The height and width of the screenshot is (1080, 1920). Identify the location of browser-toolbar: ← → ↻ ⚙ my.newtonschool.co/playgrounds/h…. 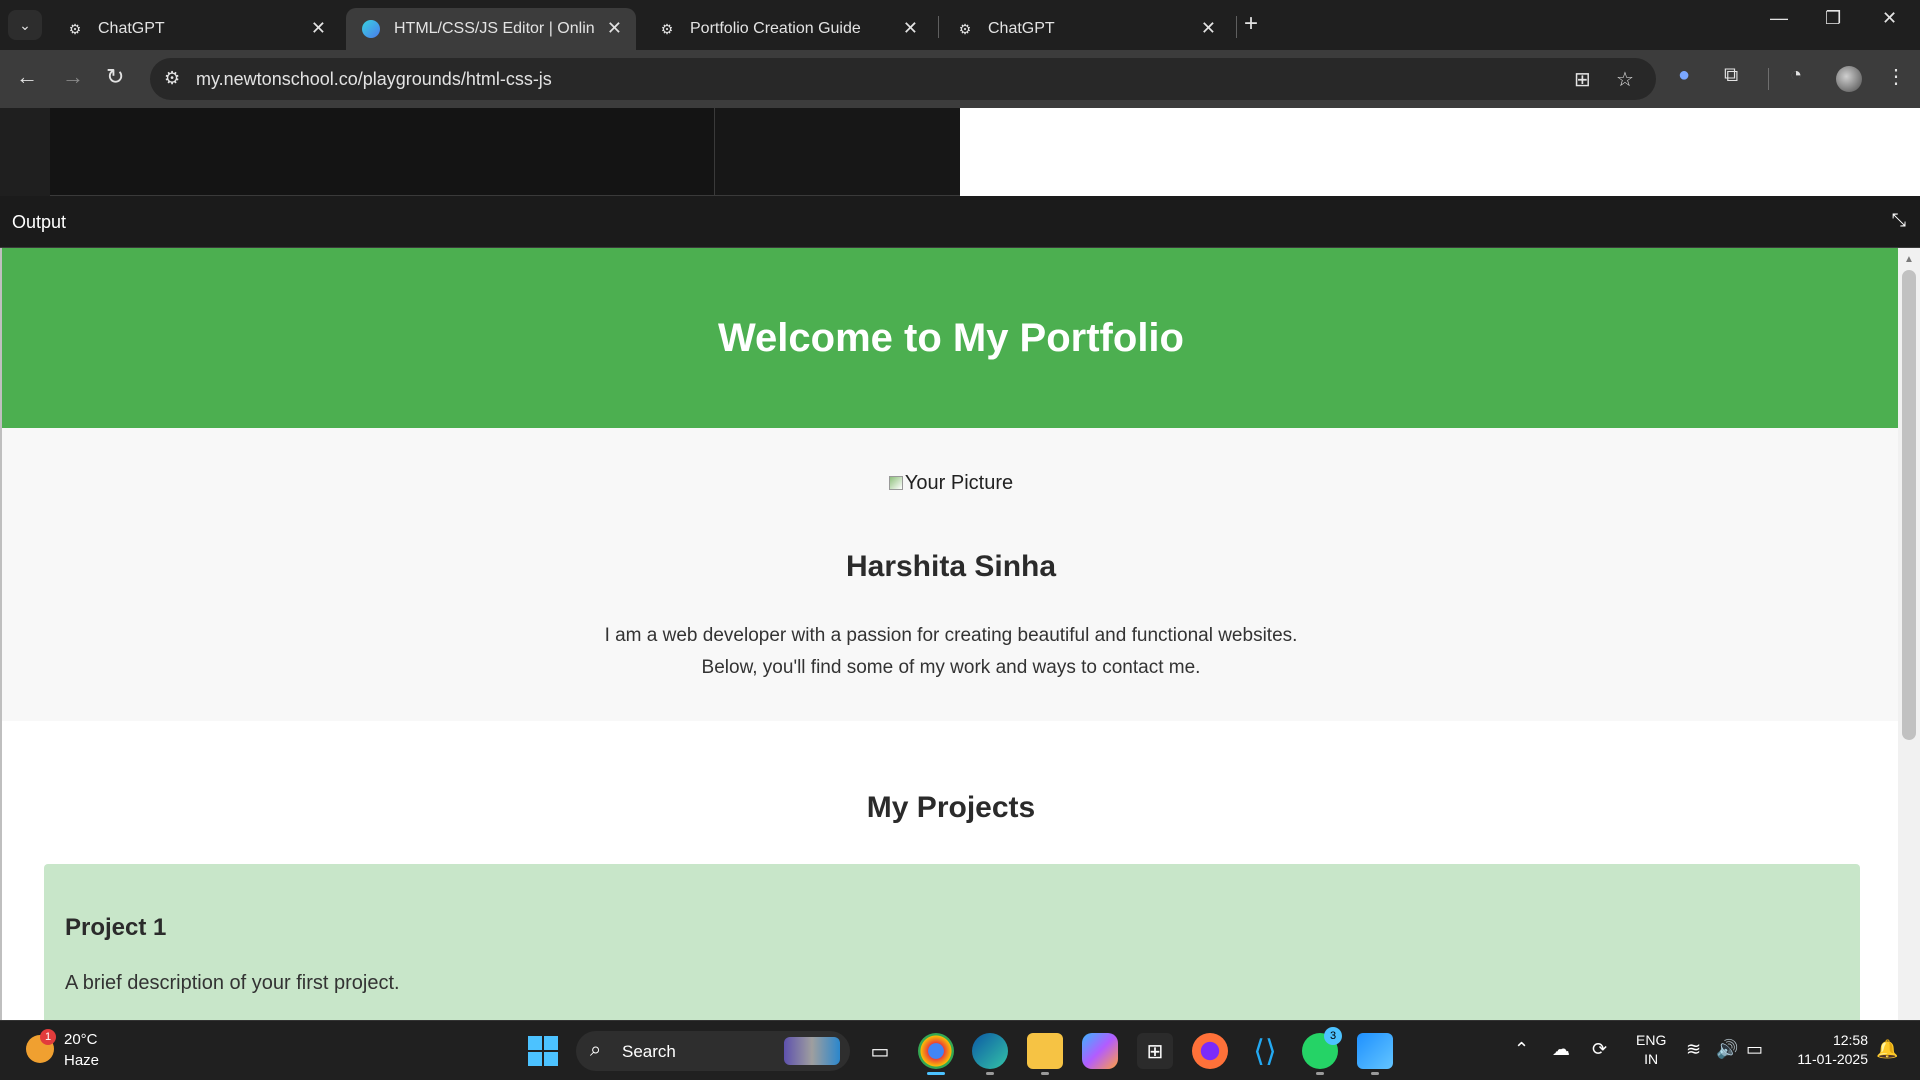
(960, 79).